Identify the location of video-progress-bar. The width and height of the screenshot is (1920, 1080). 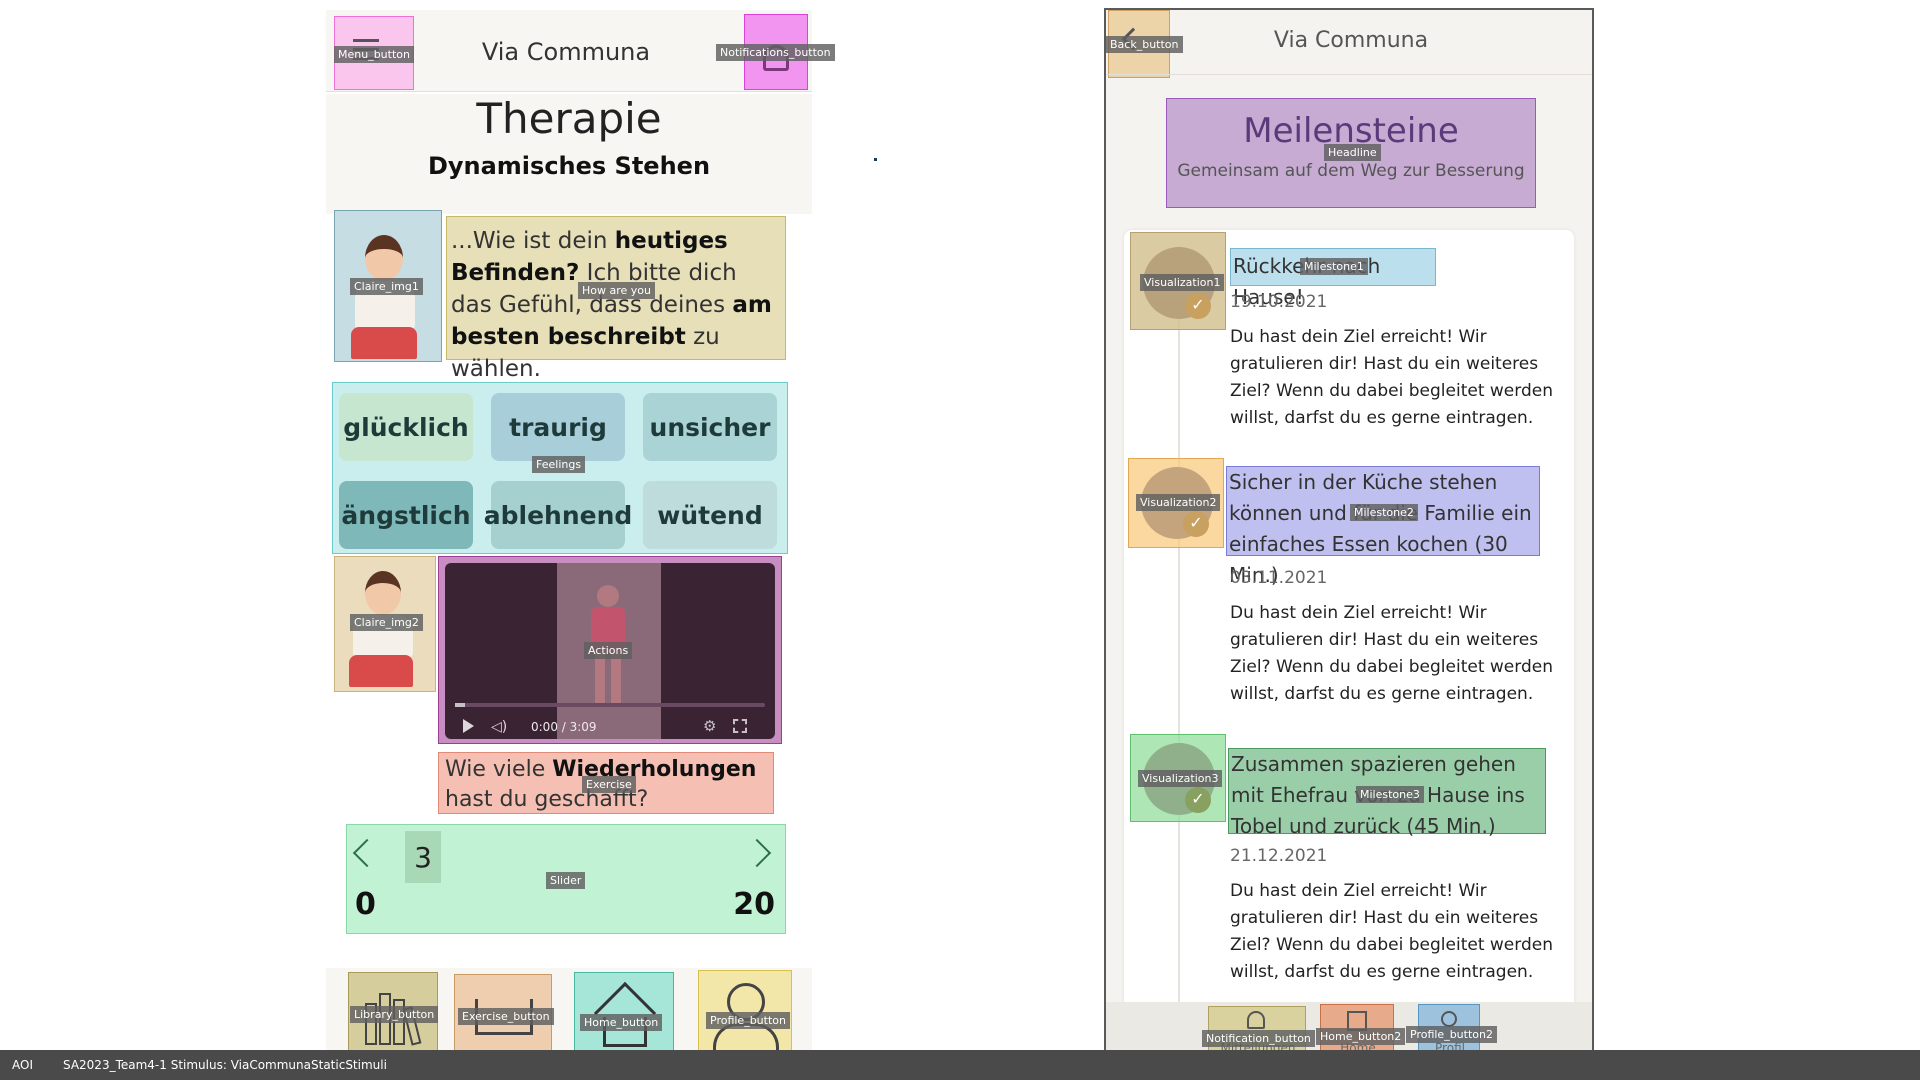
(610, 705).